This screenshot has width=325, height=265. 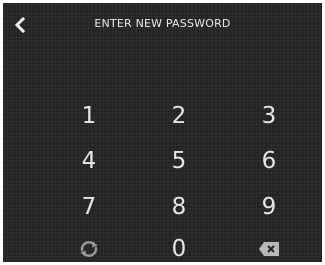 What do you see at coordinates (89, 116) in the screenshot?
I see `keypad-key-1: 1` at bounding box center [89, 116].